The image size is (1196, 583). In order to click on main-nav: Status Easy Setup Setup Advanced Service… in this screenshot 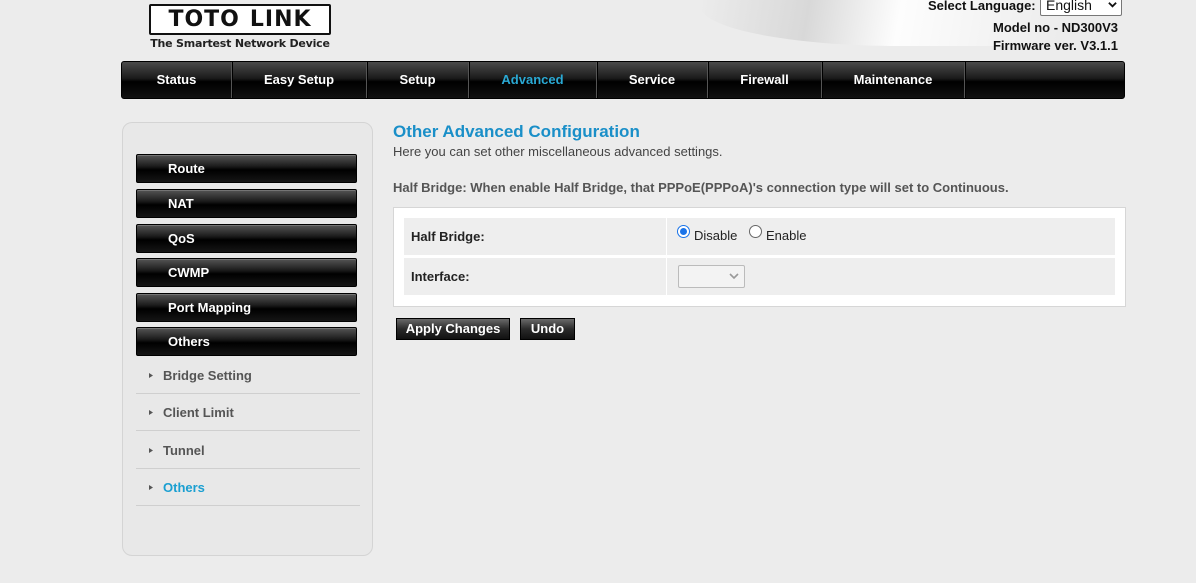, I will do `click(623, 80)`.